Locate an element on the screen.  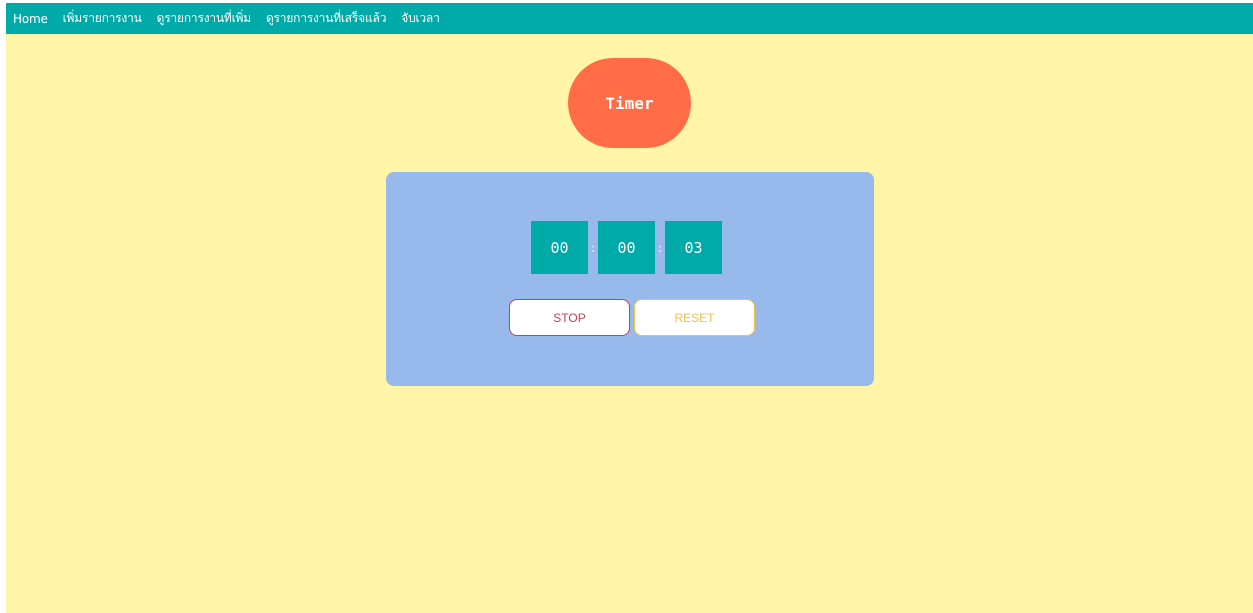
stop-button: STOP is located at coordinates (569, 317).